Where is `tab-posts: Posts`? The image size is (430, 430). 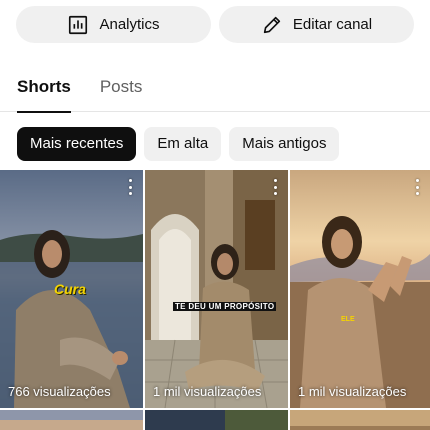 tab-posts: Posts is located at coordinates (121, 87).